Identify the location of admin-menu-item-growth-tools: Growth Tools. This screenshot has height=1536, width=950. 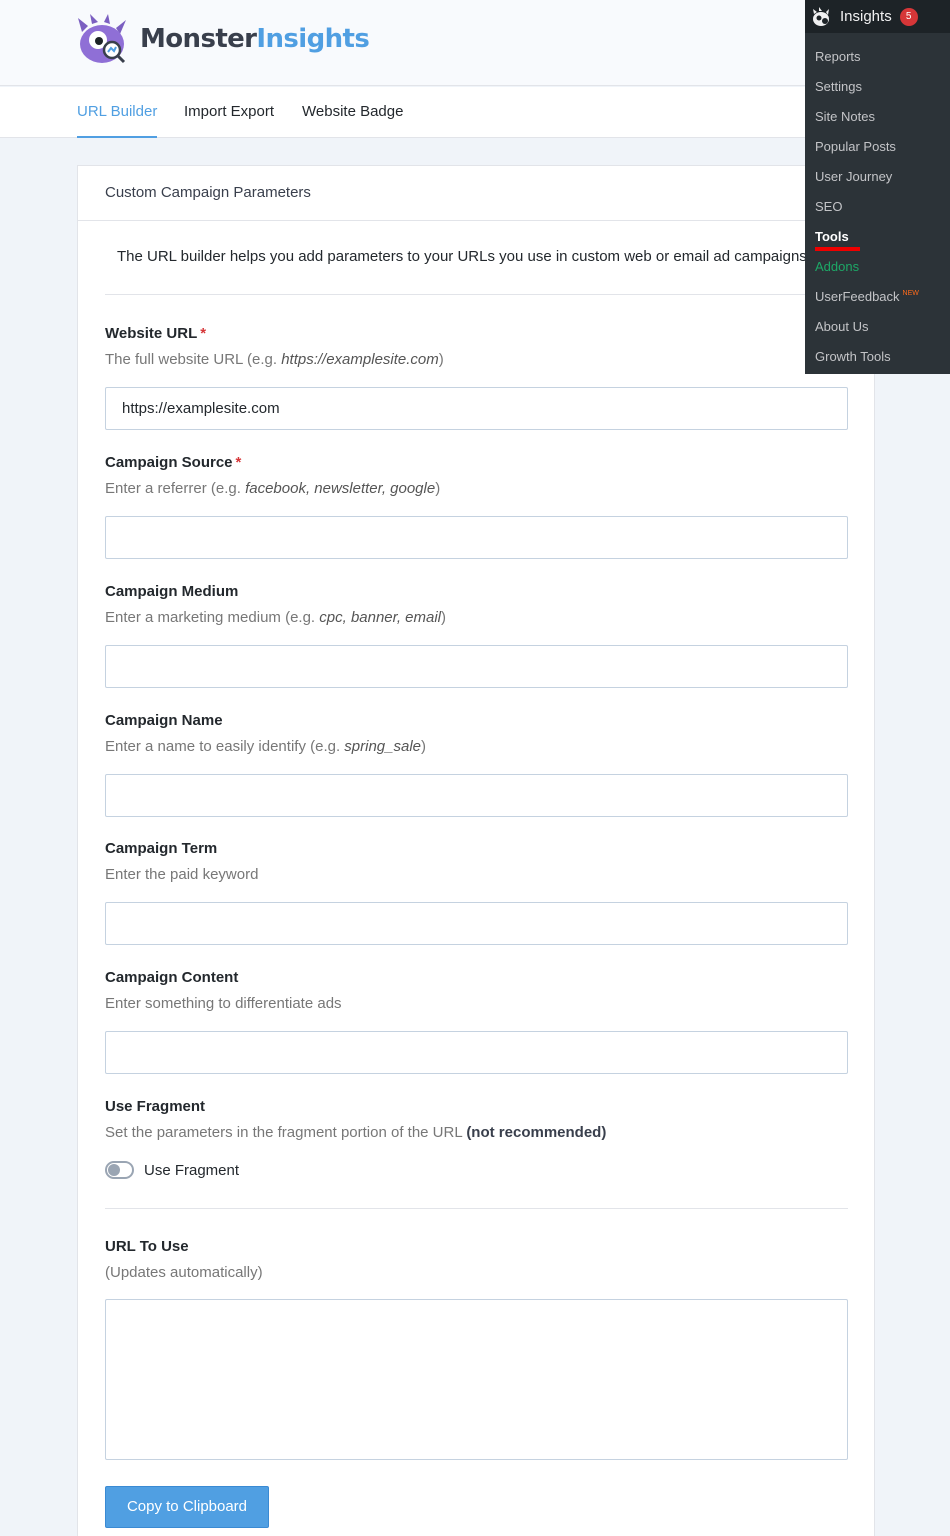
(853, 356).